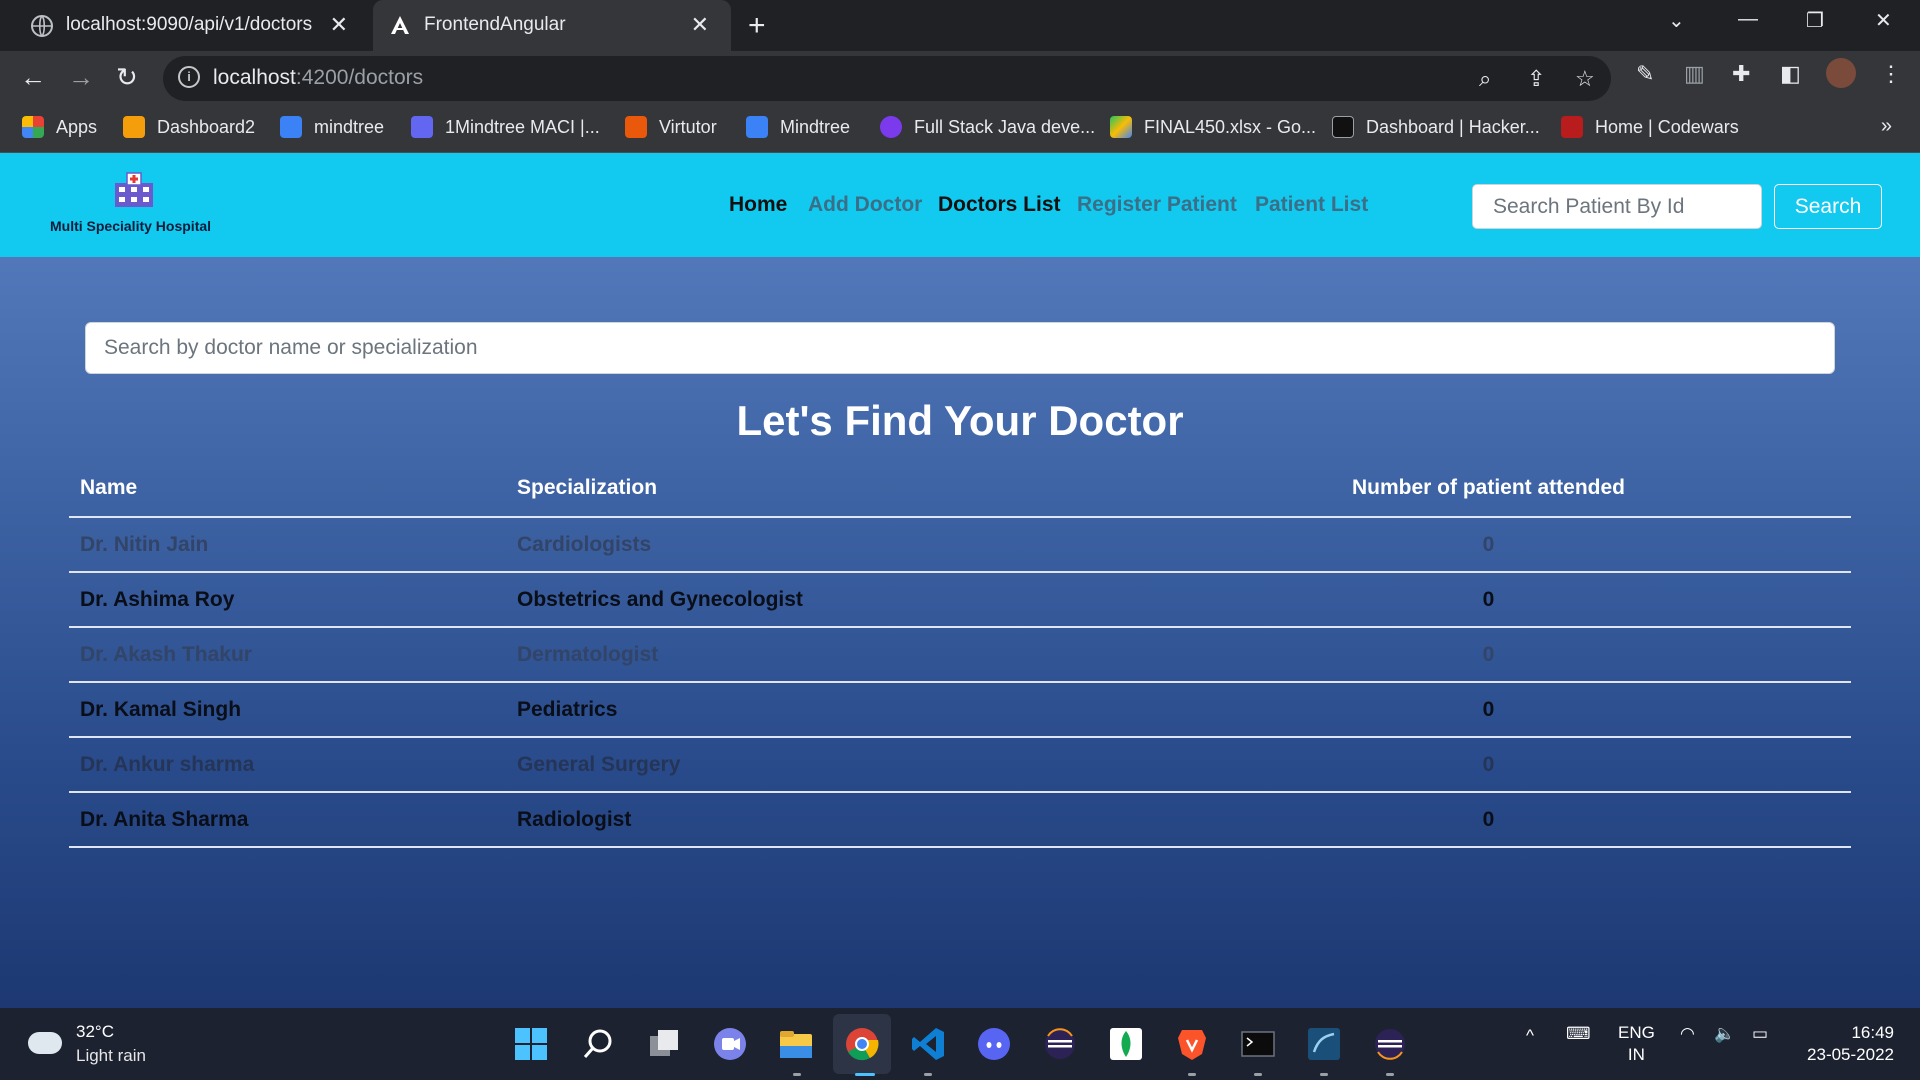  What do you see at coordinates (134, 190) in the screenshot?
I see `hospital-logo-icon` at bounding box center [134, 190].